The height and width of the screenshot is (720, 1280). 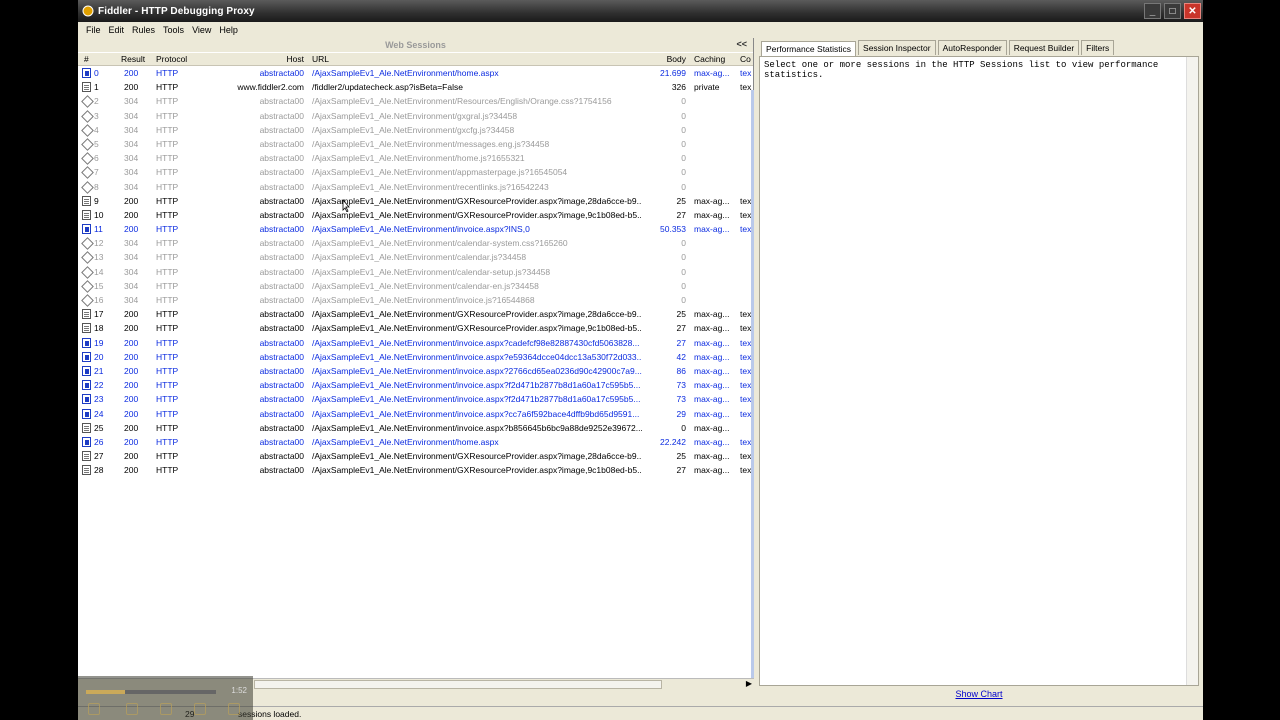 What do you see at coordinates (681, 456) in the screenshot?
I see `session-body: 25` at bounding box center [681, 456].